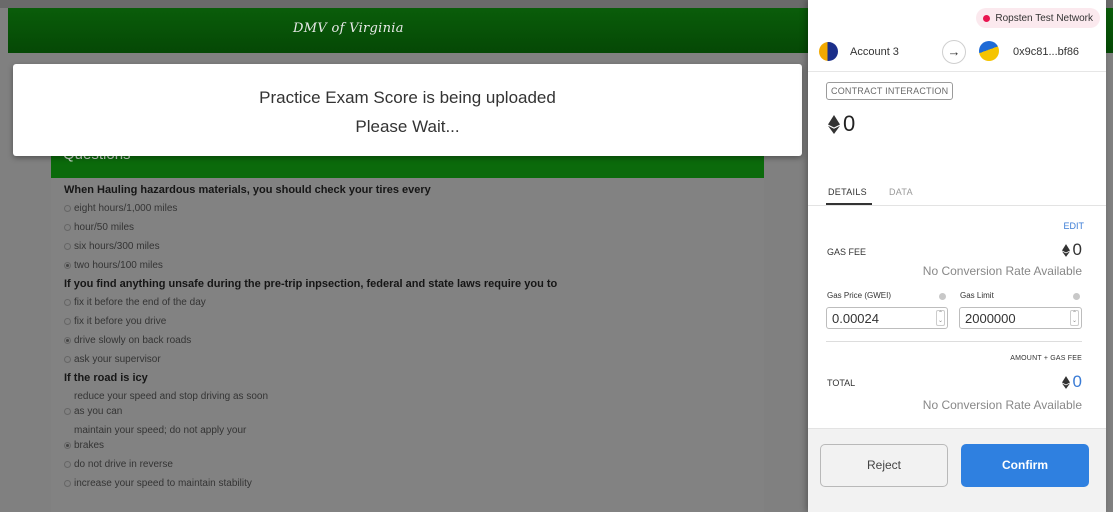  I want to click on option-label: do not drive in reverse, so click(123, 464).